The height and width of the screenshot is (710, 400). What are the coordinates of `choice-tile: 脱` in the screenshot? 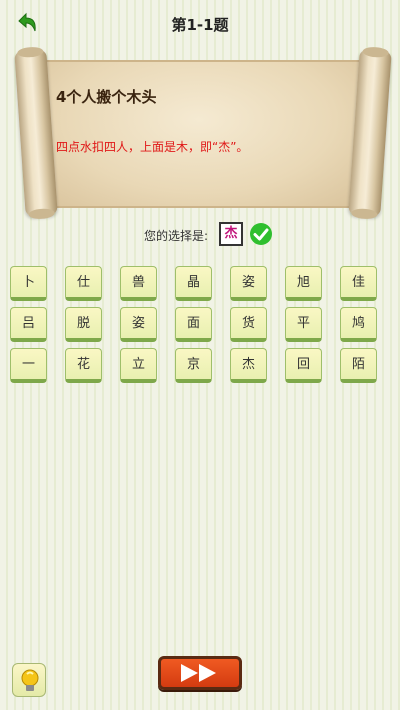 It's located at (83, 324).